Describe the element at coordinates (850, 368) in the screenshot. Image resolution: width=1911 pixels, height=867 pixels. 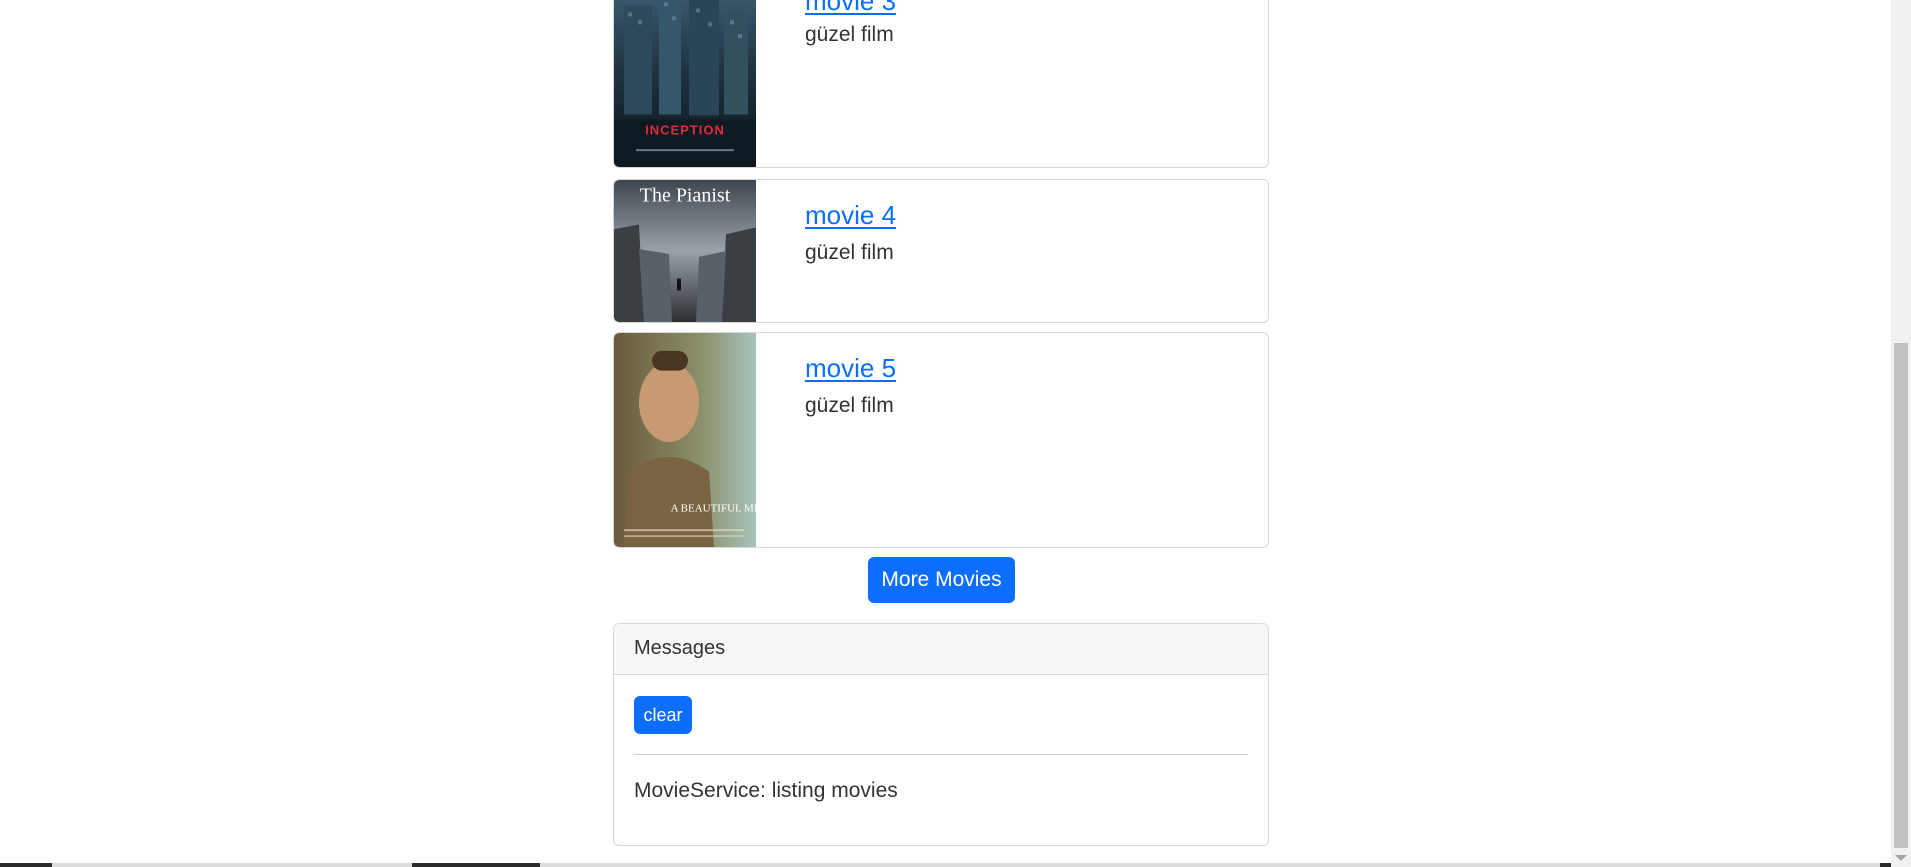
I see `movie-title-link: movie 5` at that location.